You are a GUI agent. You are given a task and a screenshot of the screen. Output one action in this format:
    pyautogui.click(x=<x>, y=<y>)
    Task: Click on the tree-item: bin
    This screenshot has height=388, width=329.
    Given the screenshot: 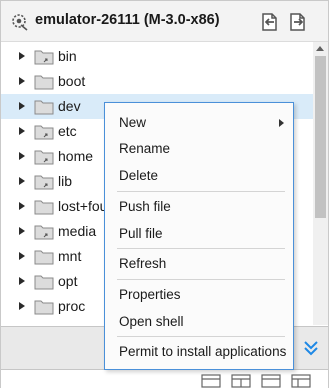 What is the action you would take?
    pyautogui.click(x=157, y=56)
    